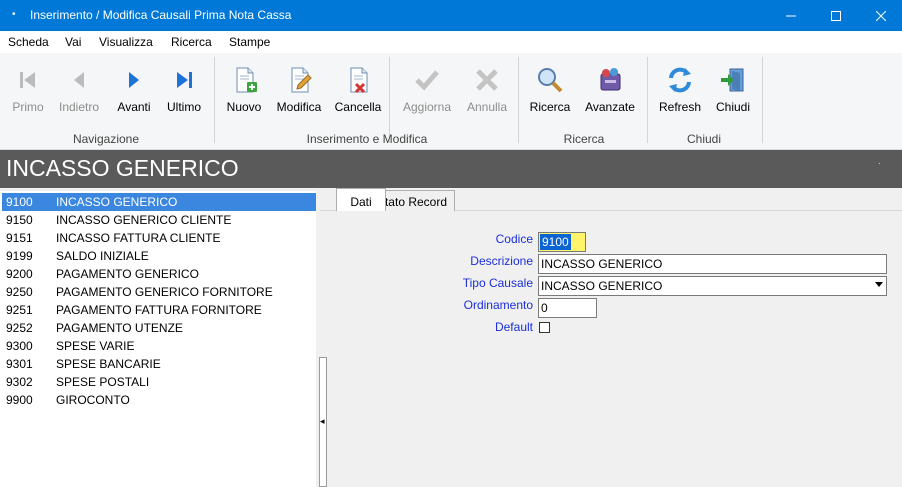  What do you see at coordinates (513, 327) in the screenshot?
I see `default-label: Default` at bounding box center [513, 327].